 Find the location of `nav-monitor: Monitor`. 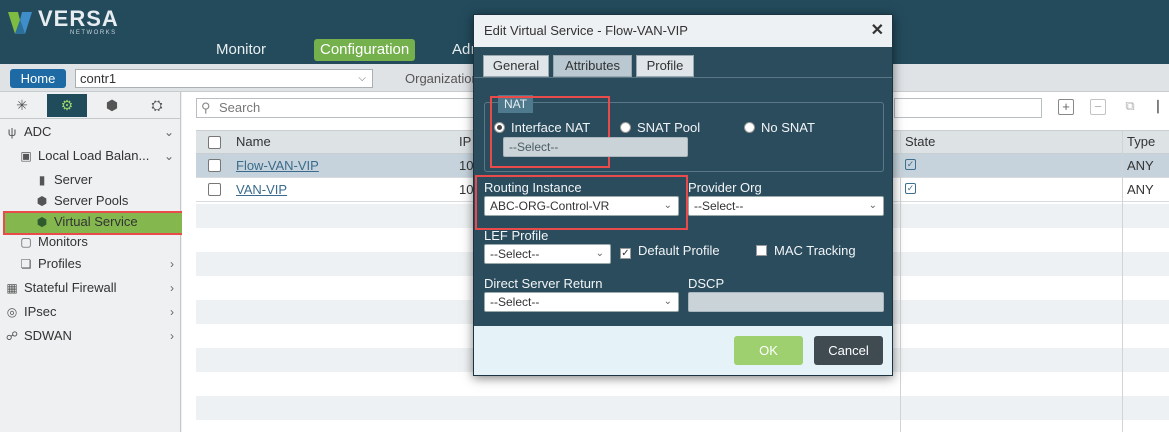

nav-monitor: Monitor is located at coordinates (241, 50).